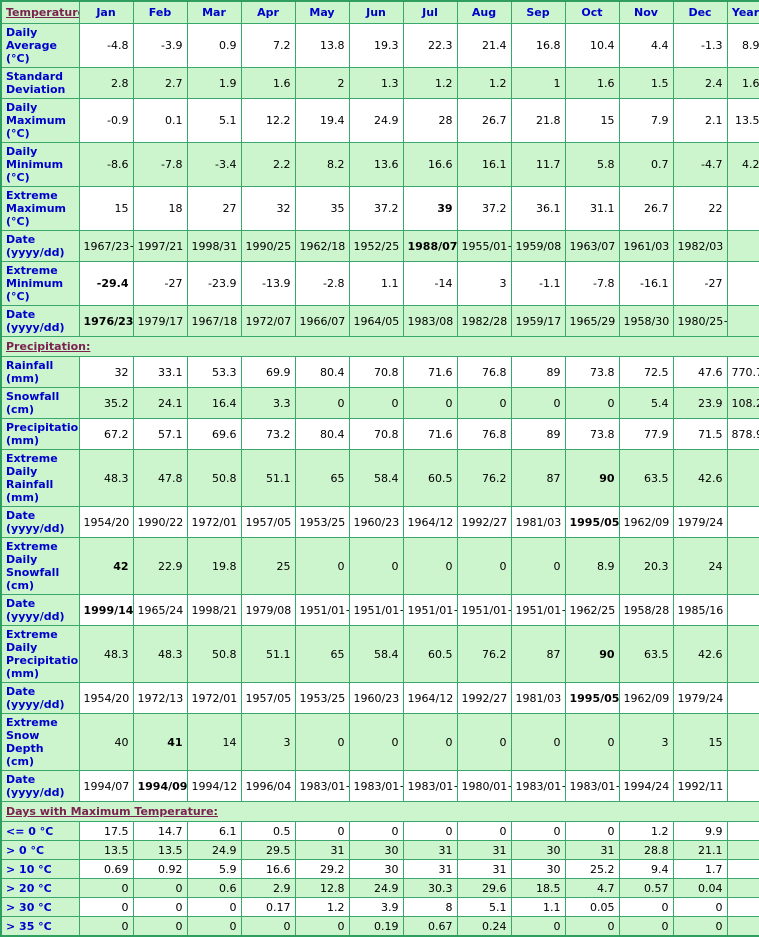  What do you see at coordinates (106, 434) in the screenshot?
I see `data-cell: 67.2` at bounding box center [106, 434].